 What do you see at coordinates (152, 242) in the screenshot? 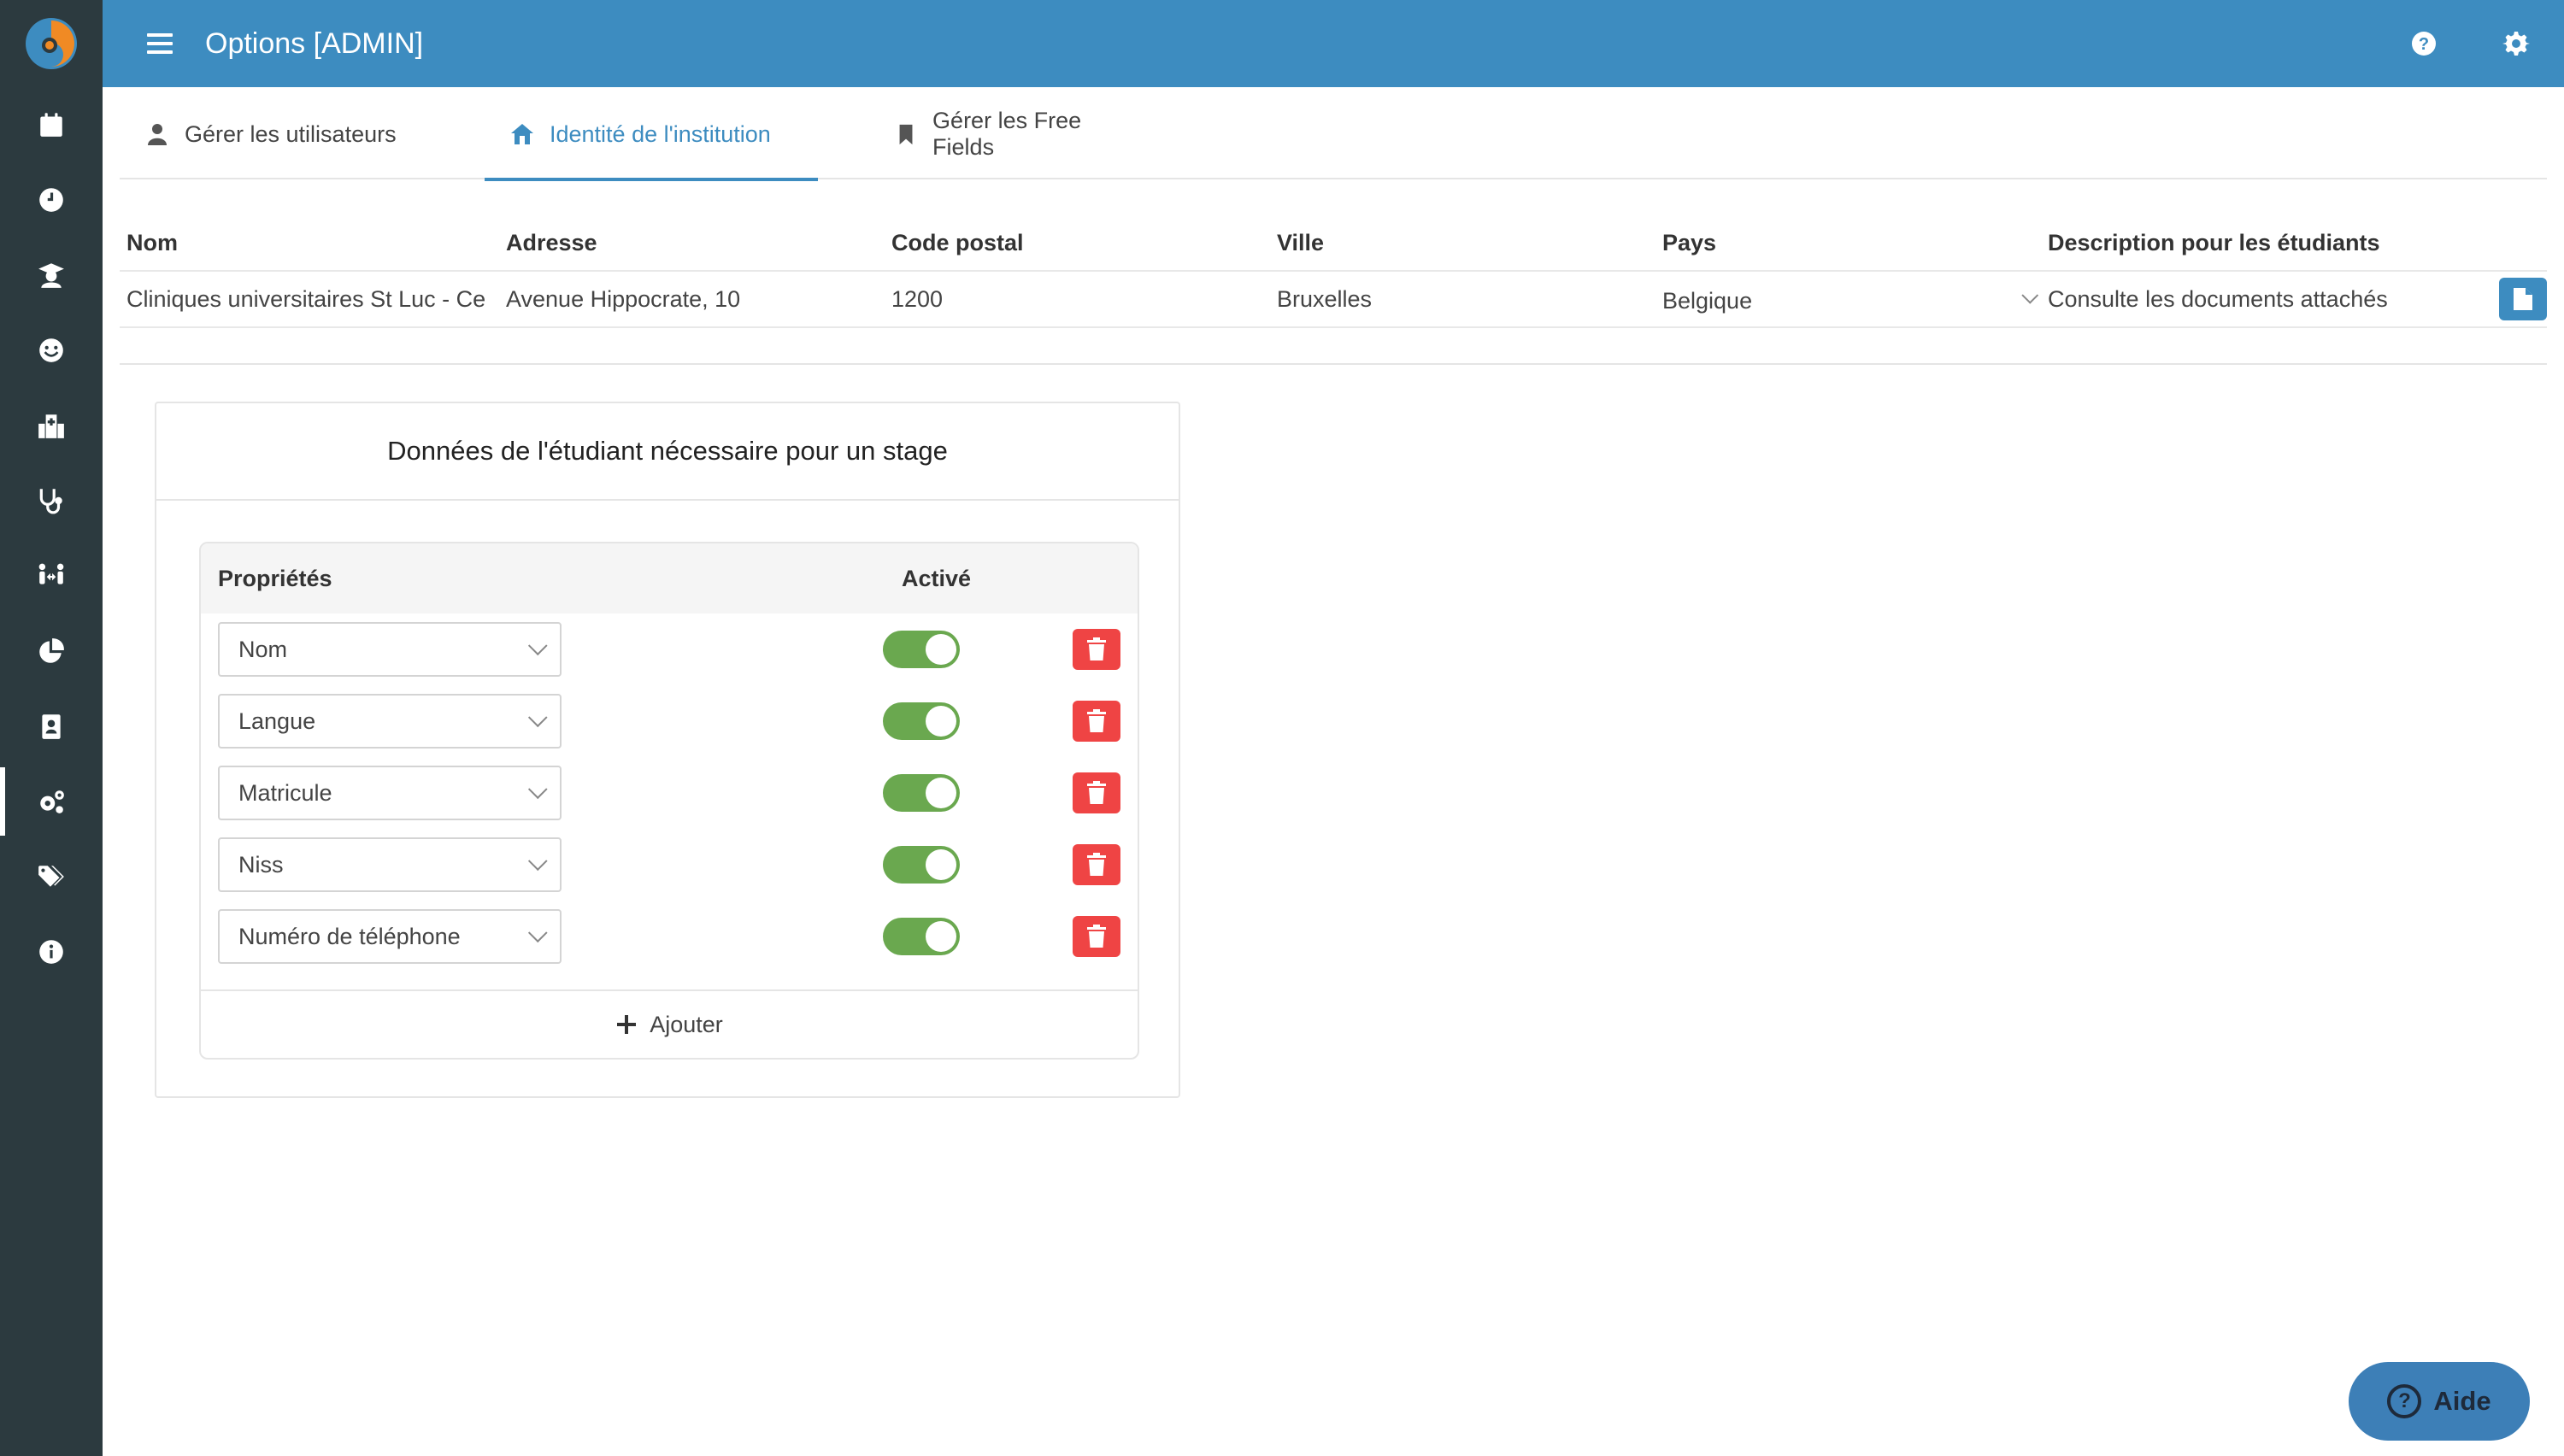
I see `col-nom: Nom` at bounding box center [152, 242].